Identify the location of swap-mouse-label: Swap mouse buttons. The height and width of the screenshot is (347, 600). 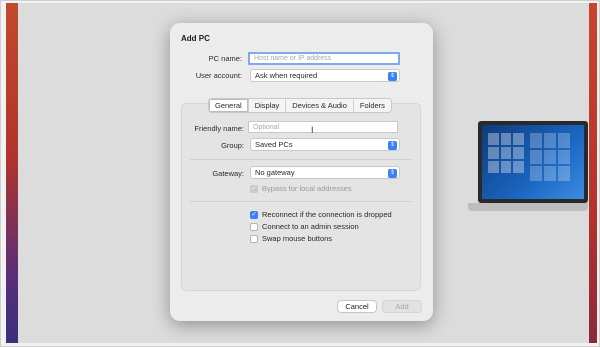
(297, 238).